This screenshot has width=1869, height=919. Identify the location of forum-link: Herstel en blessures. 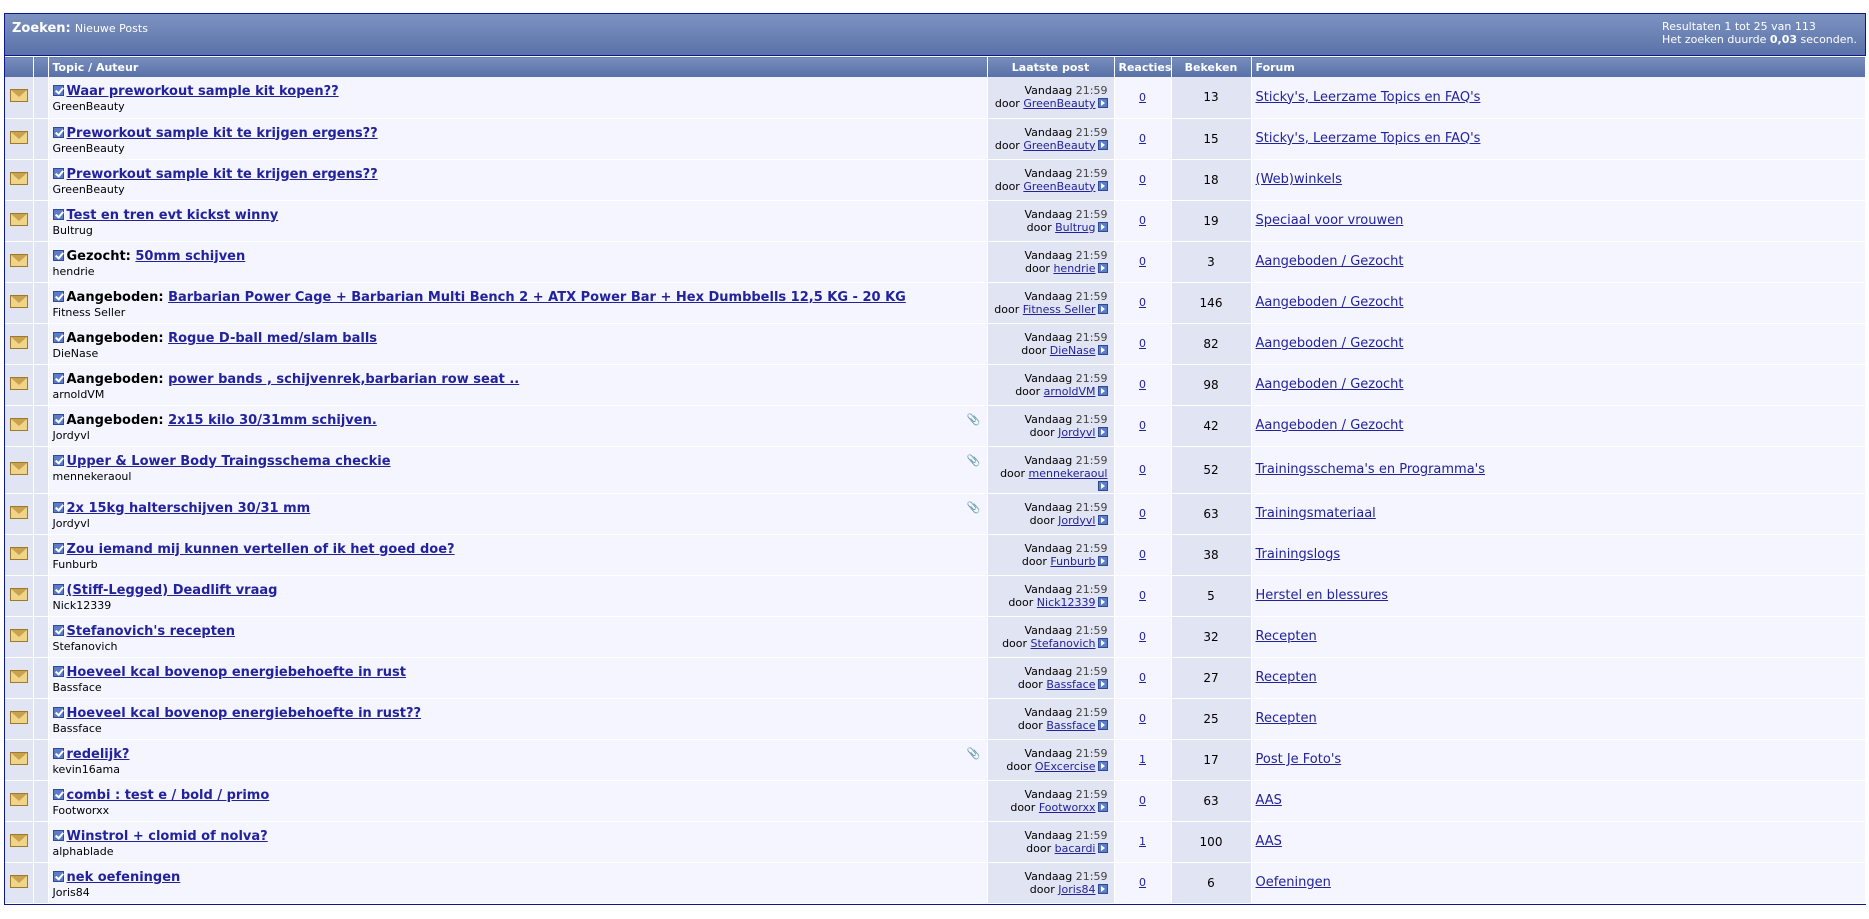
(1322, 595).